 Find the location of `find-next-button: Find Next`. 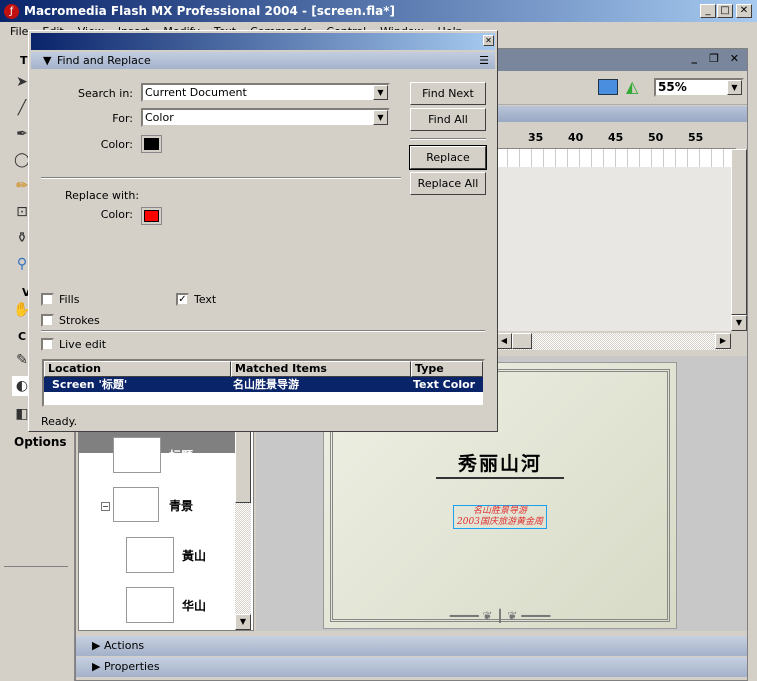

find-next-button: Find Next is located at coordinates (448, 93).